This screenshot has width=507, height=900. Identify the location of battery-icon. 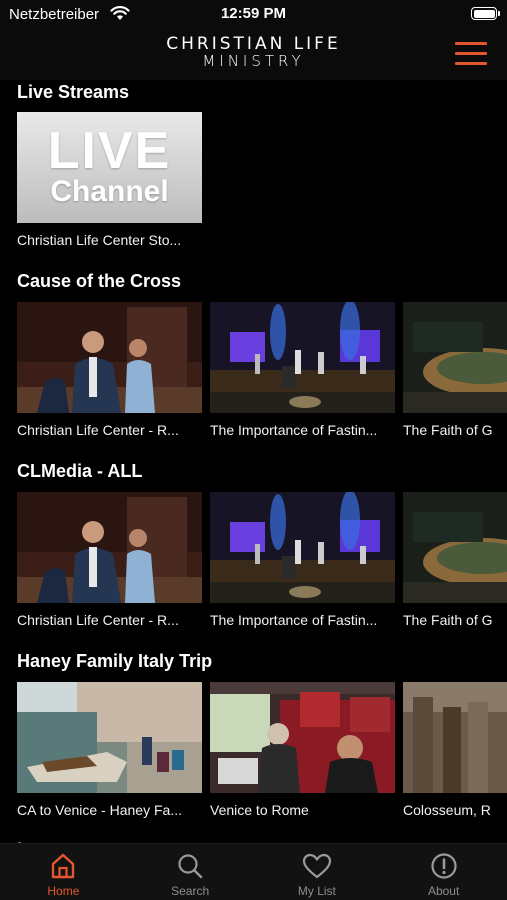
(485, 13).